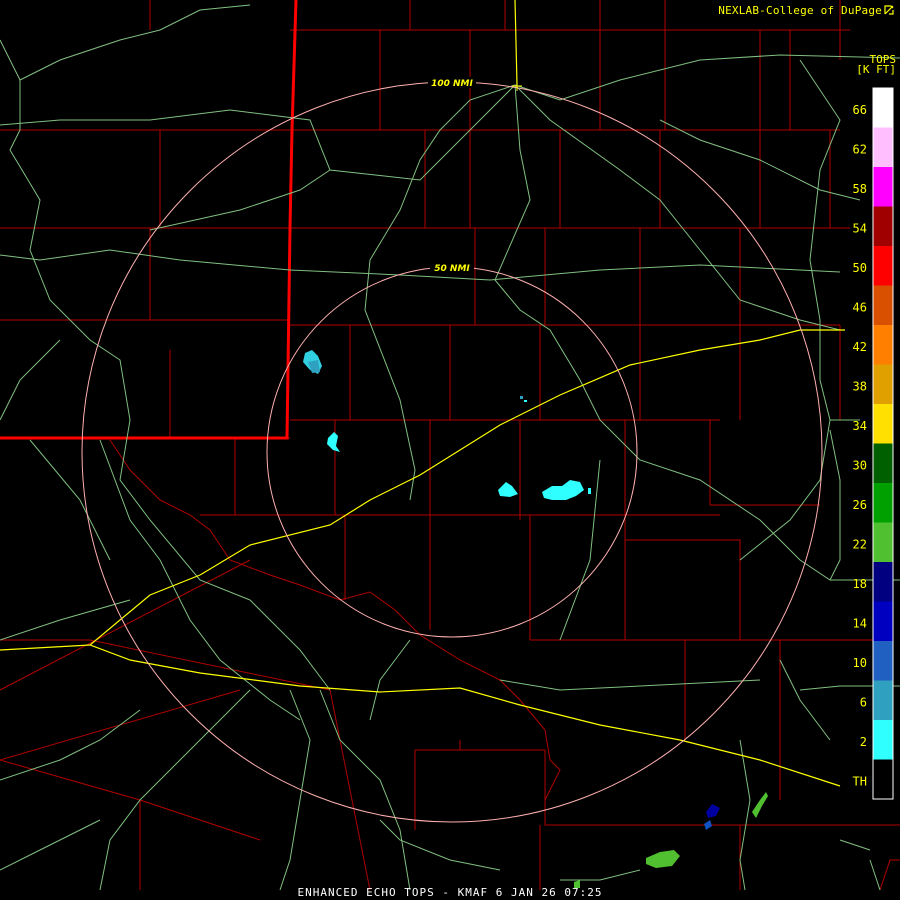  I want to click on legend-tick-label: 50, so click(860, 268).